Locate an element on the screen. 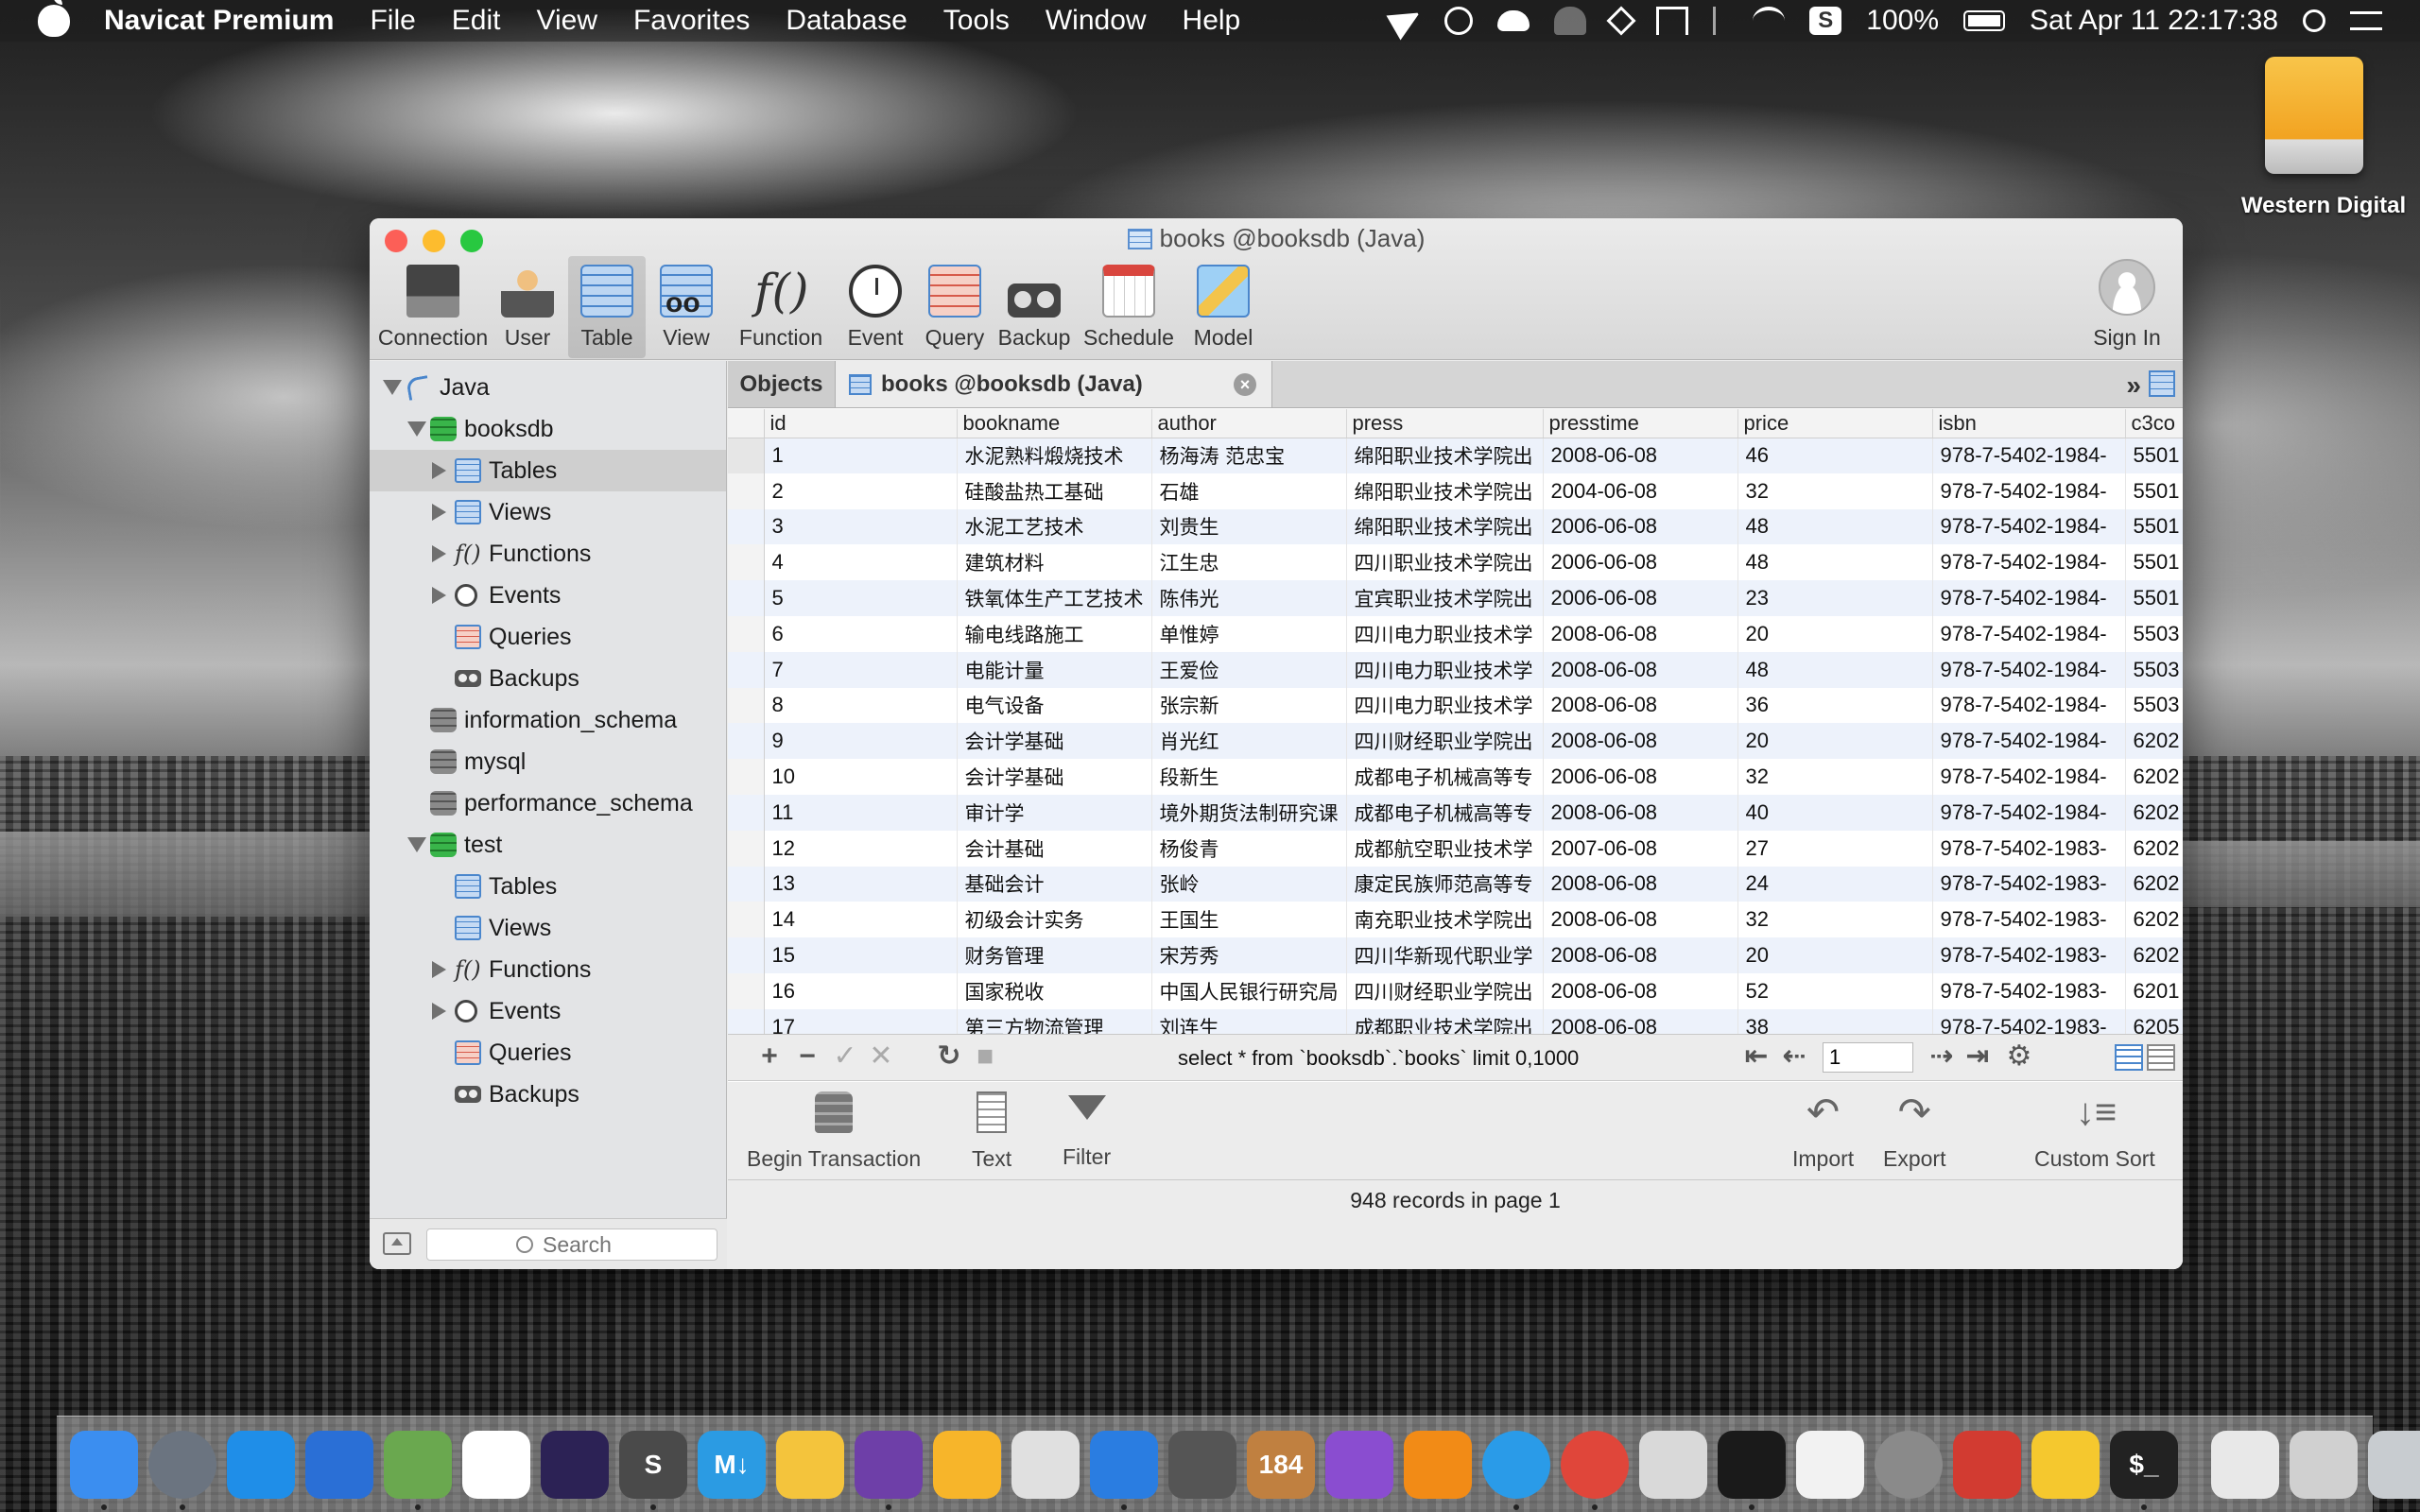 This screenshot has height=1512, width=2420. table-cell-bookname: 输电线路施工 is located at coordinates (1054, 633).